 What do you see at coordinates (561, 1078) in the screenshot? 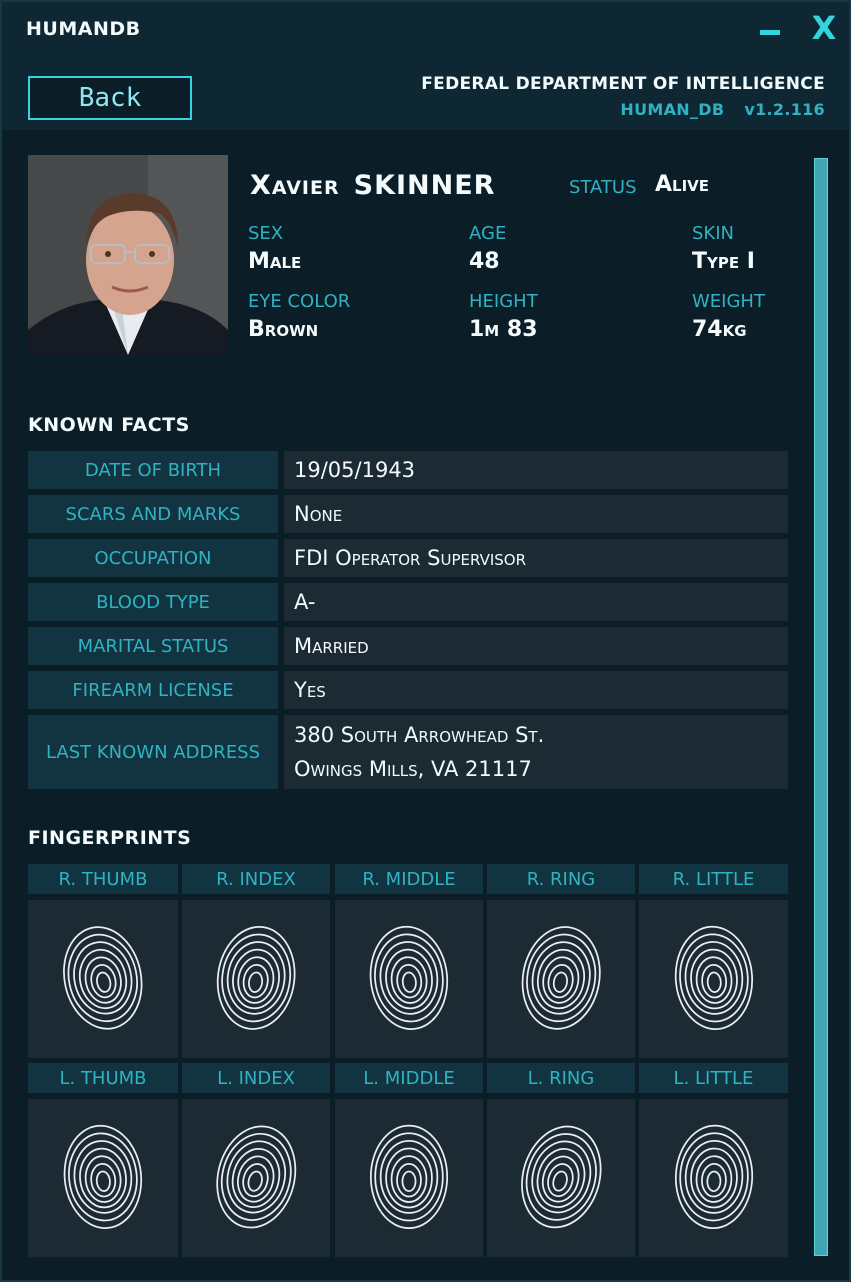
I see `fingerprint-label: L. RING` at bounding box center [561, 1078].